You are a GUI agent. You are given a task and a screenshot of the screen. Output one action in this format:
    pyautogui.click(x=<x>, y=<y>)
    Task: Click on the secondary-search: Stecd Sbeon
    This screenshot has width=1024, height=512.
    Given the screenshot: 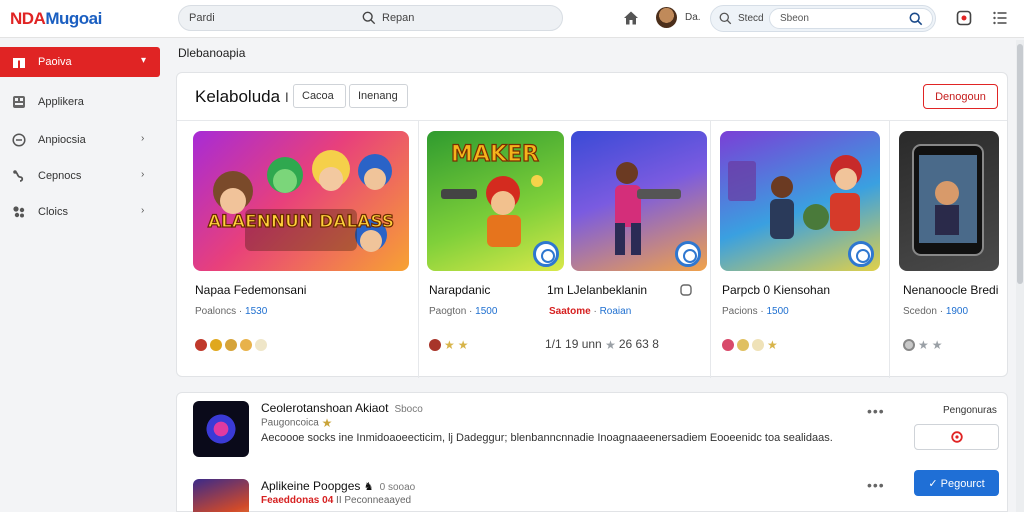 What is the action you would take?
    pyautogui.click(x=823, y=18)
    